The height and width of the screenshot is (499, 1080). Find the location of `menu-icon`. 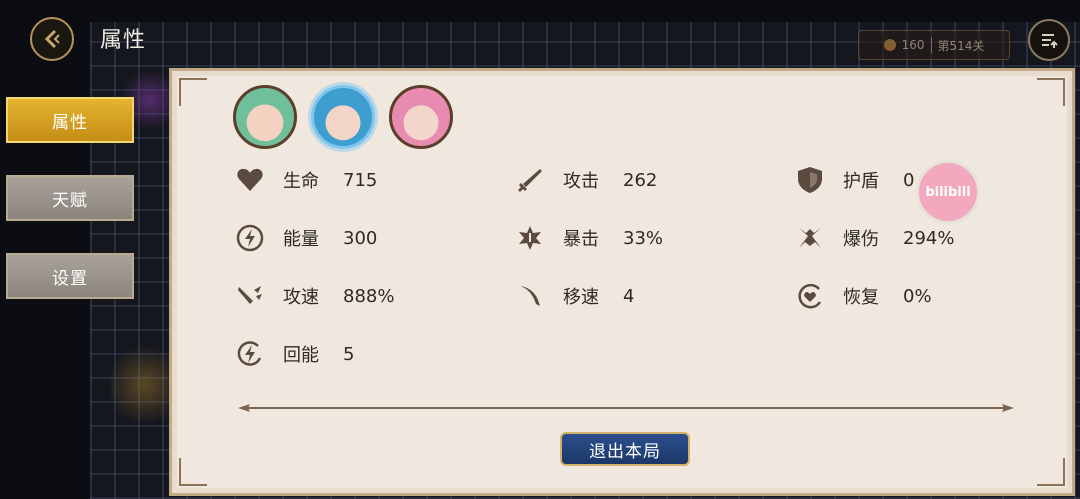

menu-icon is located at coordinates (1050, 41).